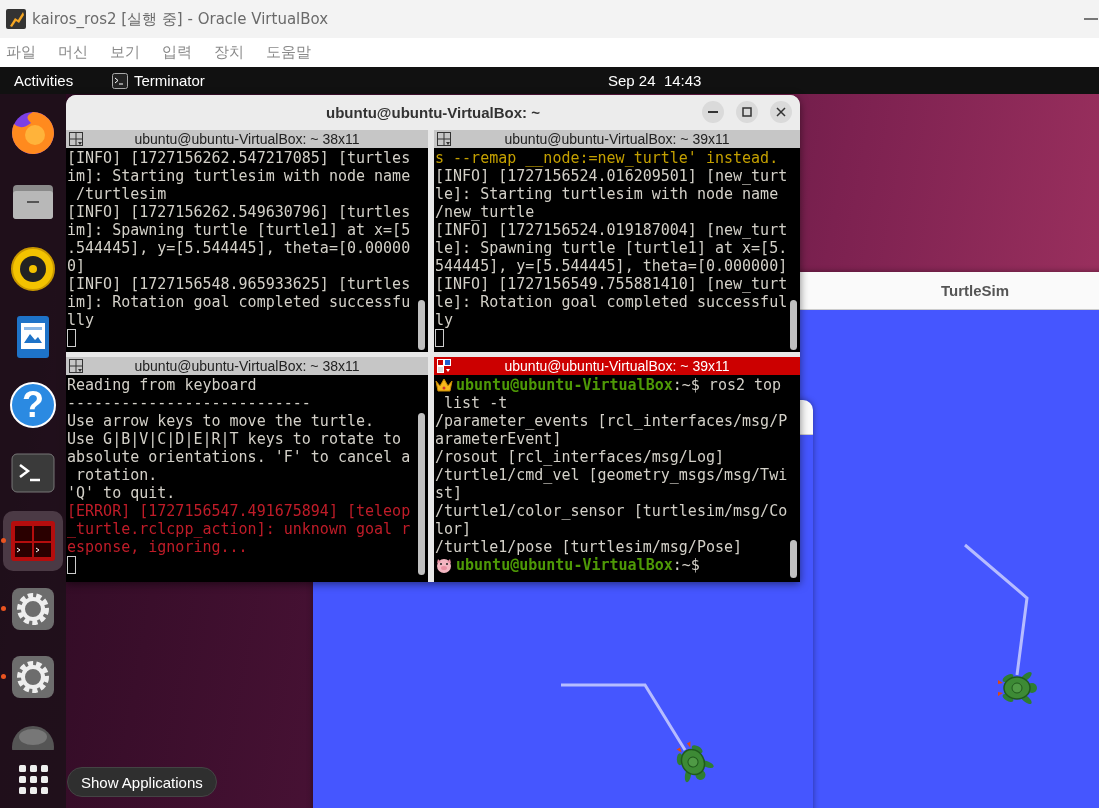 This screenshot has height=808, width=1099. Describe the element at coordinates (239, 302) in the screenshot. I see `terminal-line: im]: Rotation goal completed successfu` at that location.